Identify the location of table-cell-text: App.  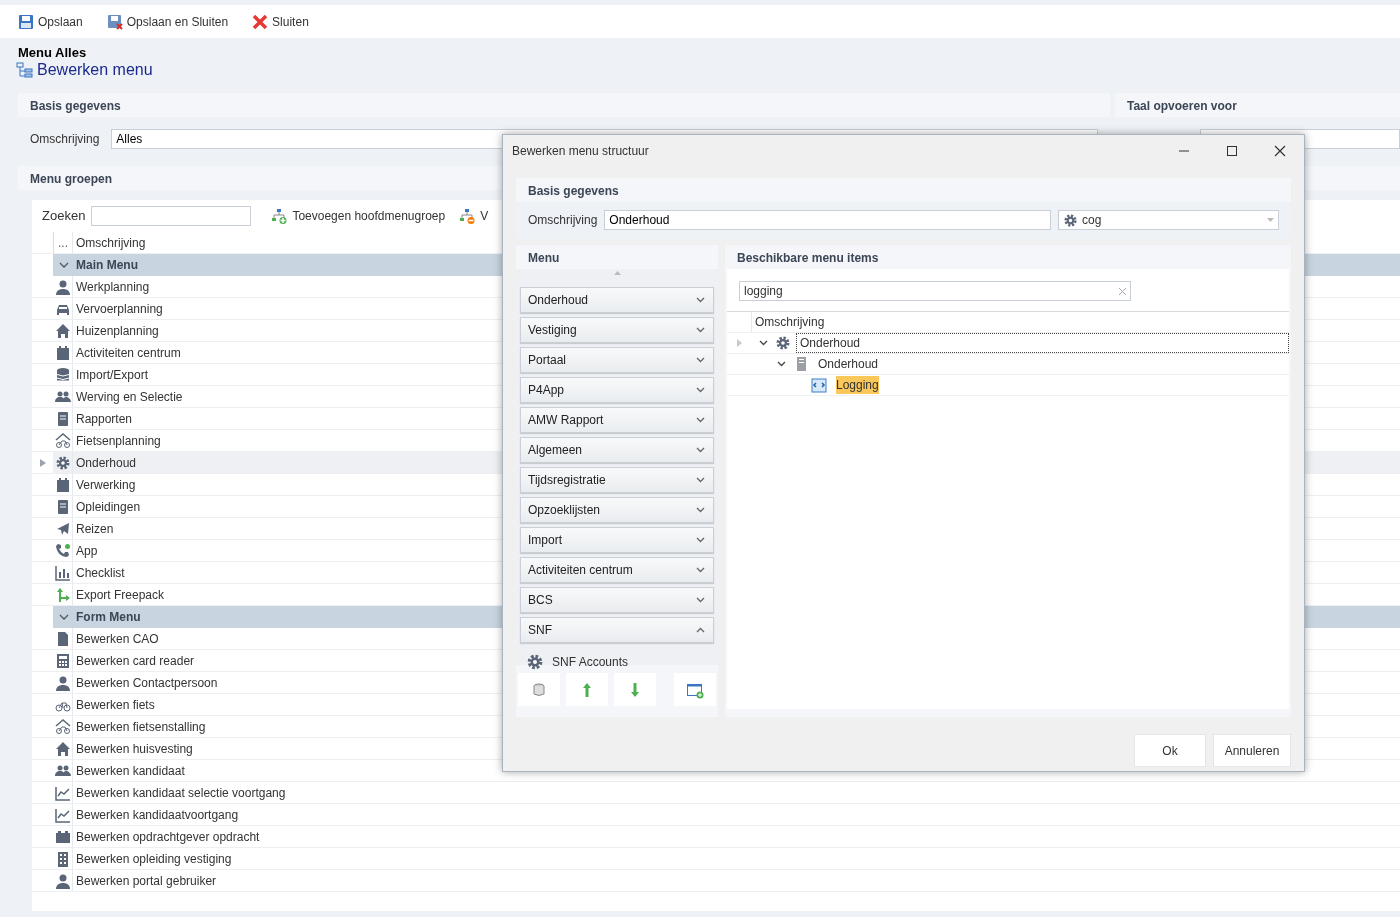
(86, 551).